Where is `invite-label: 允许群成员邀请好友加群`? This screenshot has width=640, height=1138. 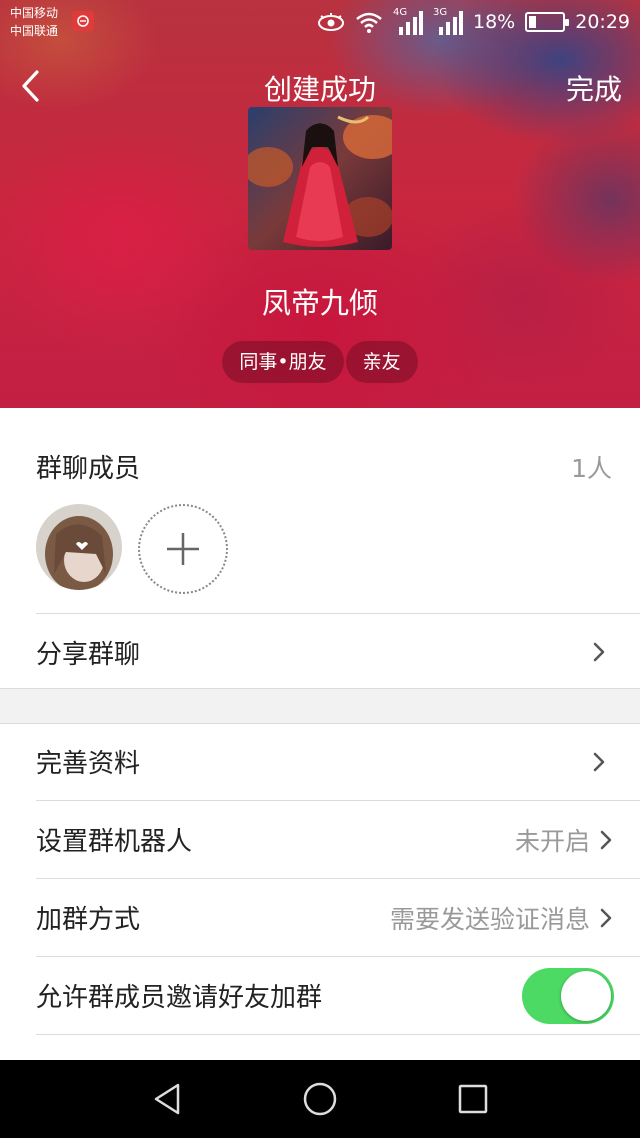
invite-label: 允许群成员邀请好友加群 is located at coordinates (179, 998).